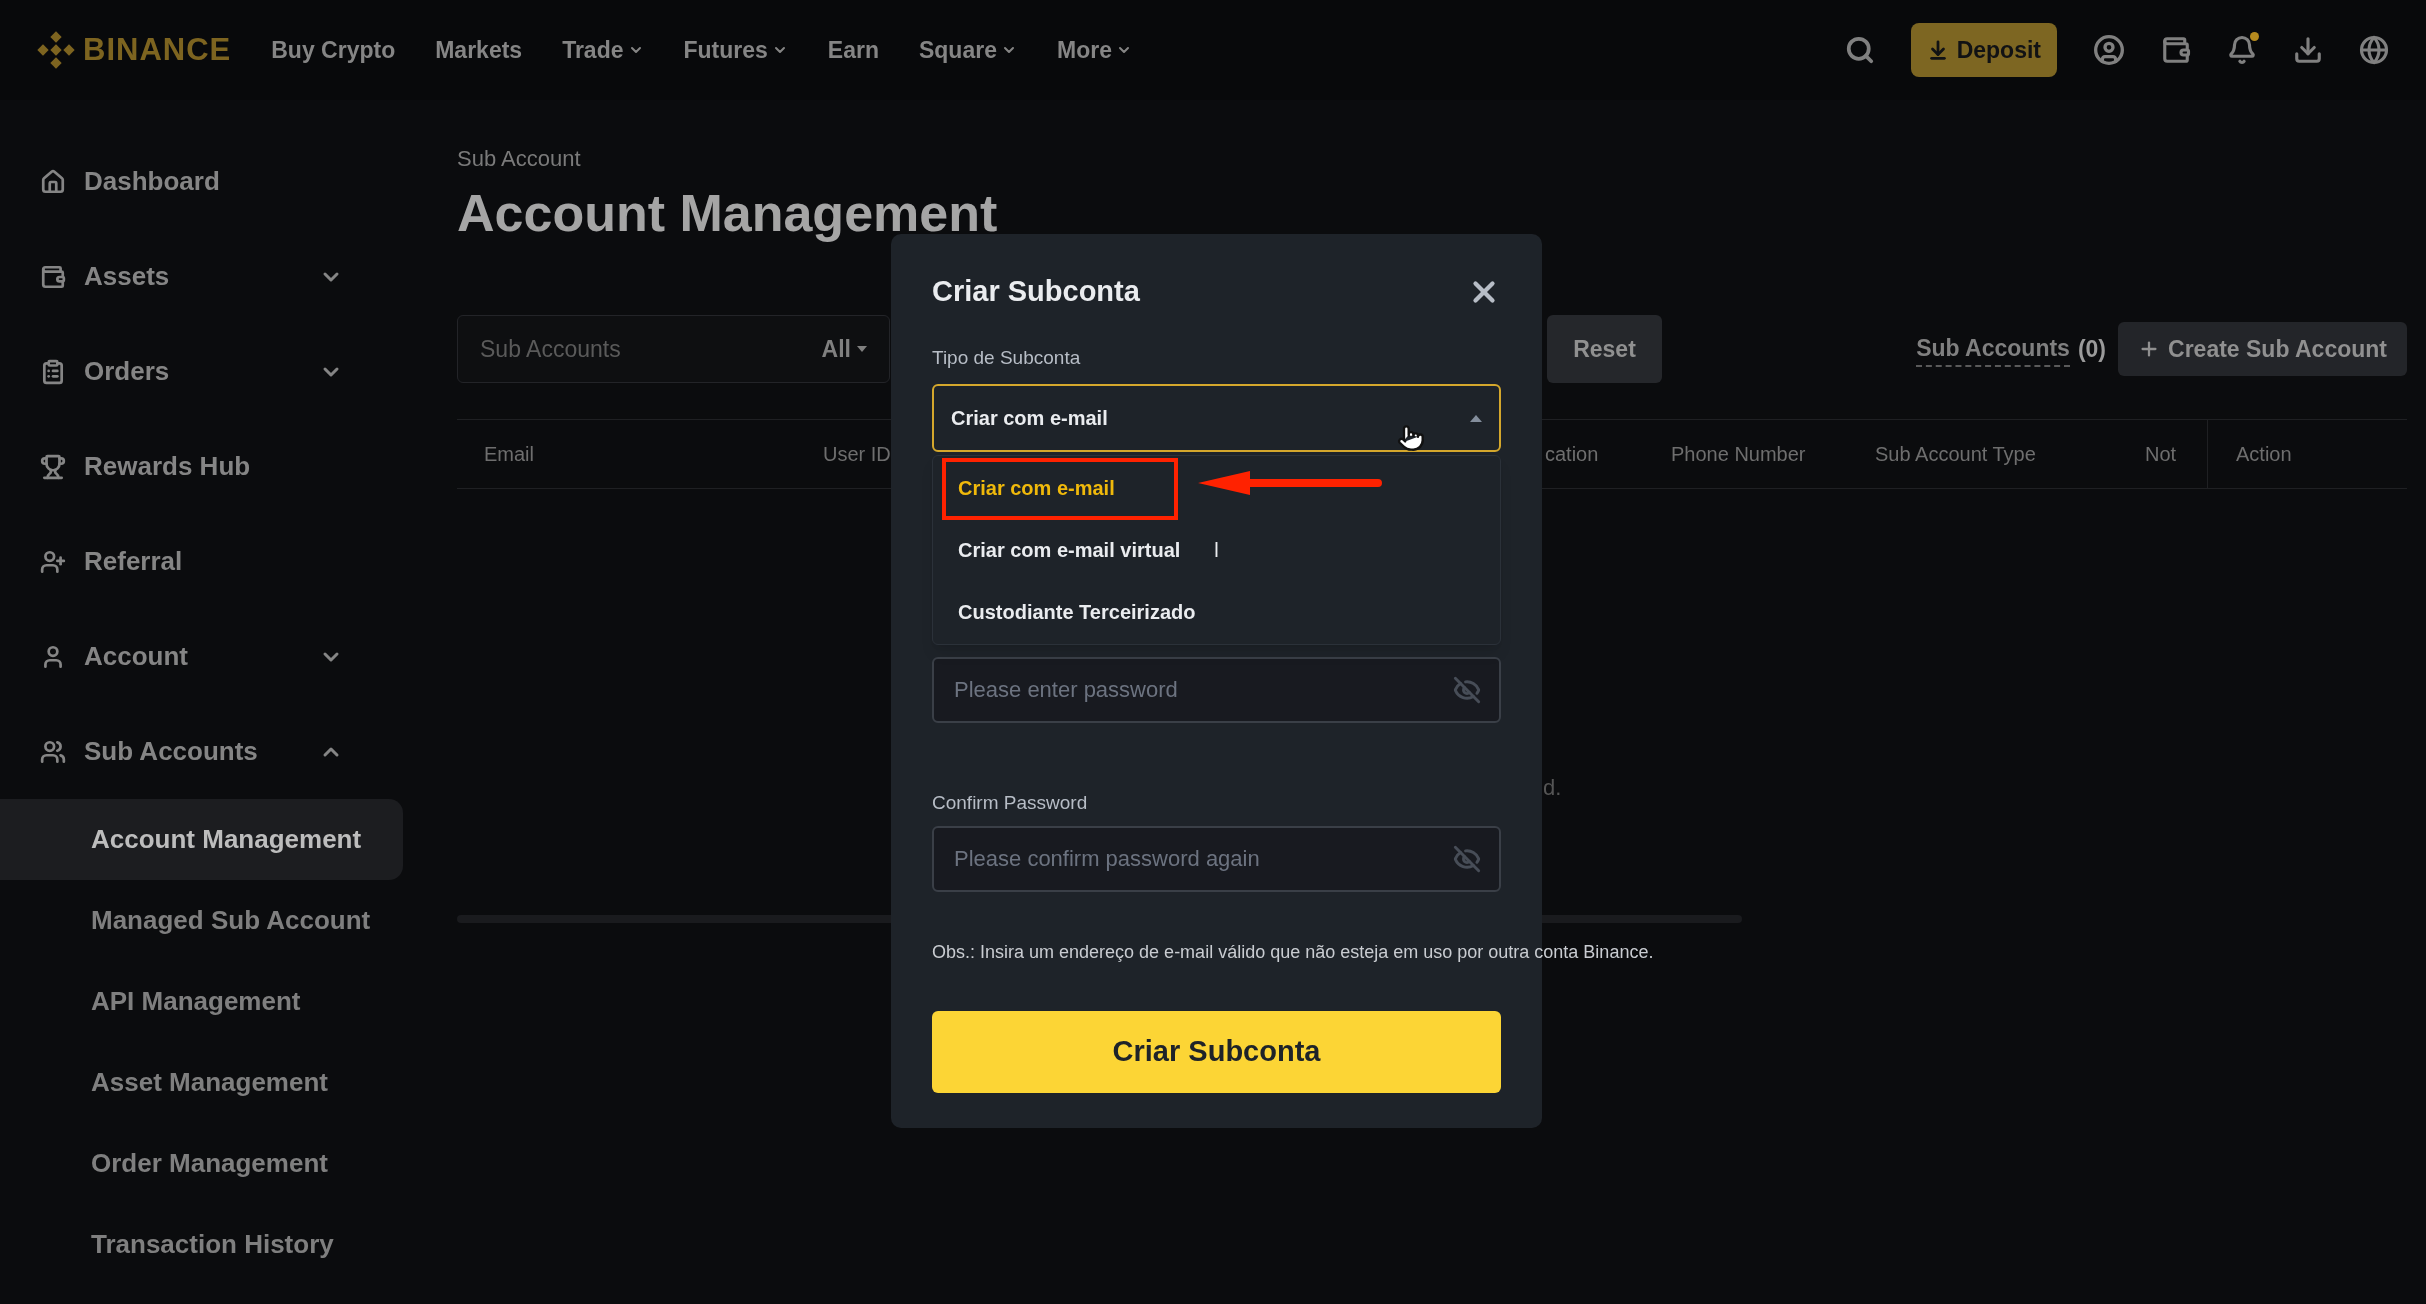 The image size is (2426, 1304). Describe the element at coordinates (333, 50) in the screenshot. I see `nav-link: Buy Crypto` at that location.